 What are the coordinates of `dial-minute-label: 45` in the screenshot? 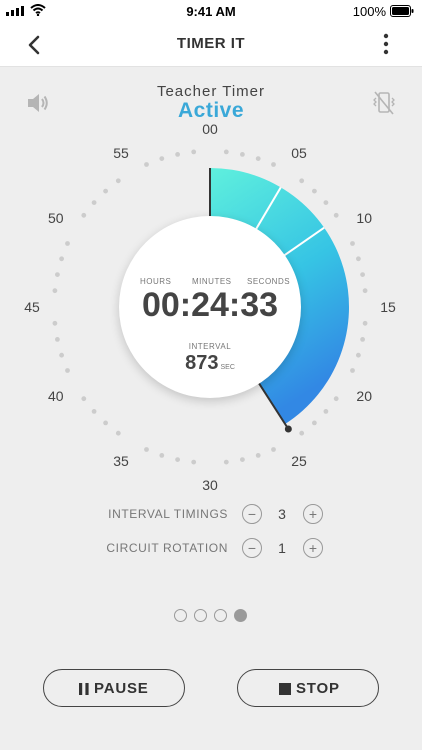 It's located at (32, 307).